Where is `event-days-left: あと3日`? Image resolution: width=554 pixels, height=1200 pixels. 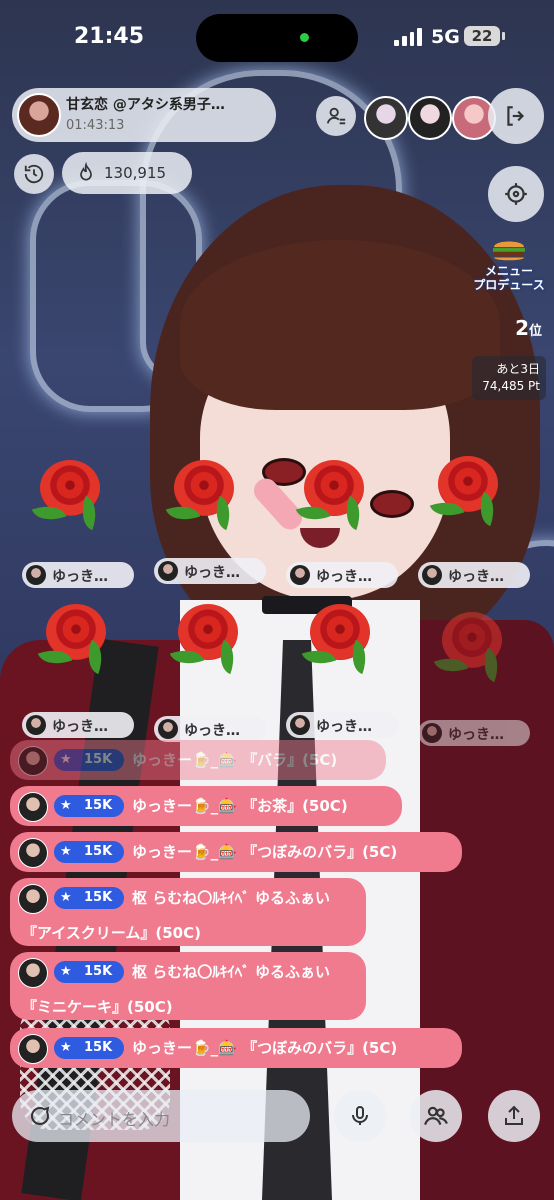
event-days-left: あと3日 is located at coordinates (518, 369).